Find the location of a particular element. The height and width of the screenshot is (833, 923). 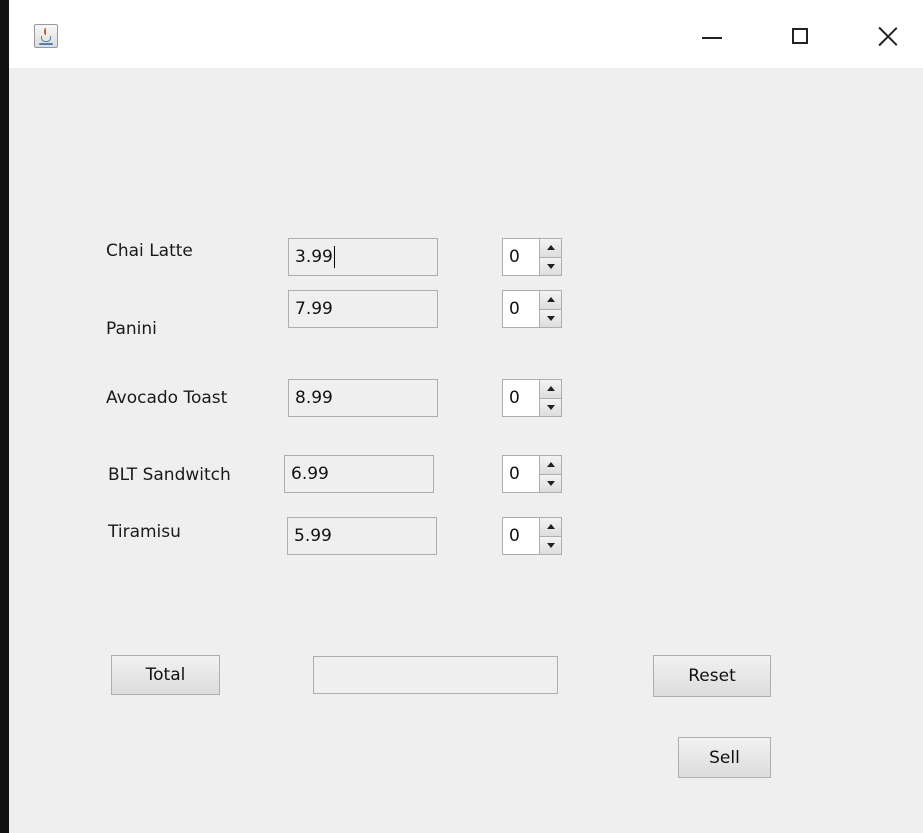

quantity-spinner-avocado-toast: 0 is located at coordinates (532, 398).